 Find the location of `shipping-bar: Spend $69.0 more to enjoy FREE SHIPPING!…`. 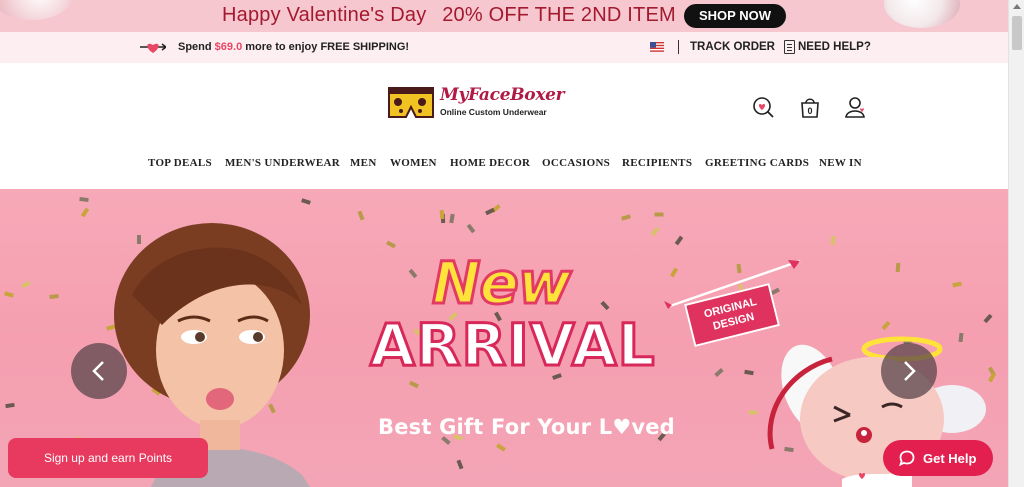

shipping-bar: Spend $69.0 more to enjoy FREE SHIPPING!… is located at coordinates (504, 47).